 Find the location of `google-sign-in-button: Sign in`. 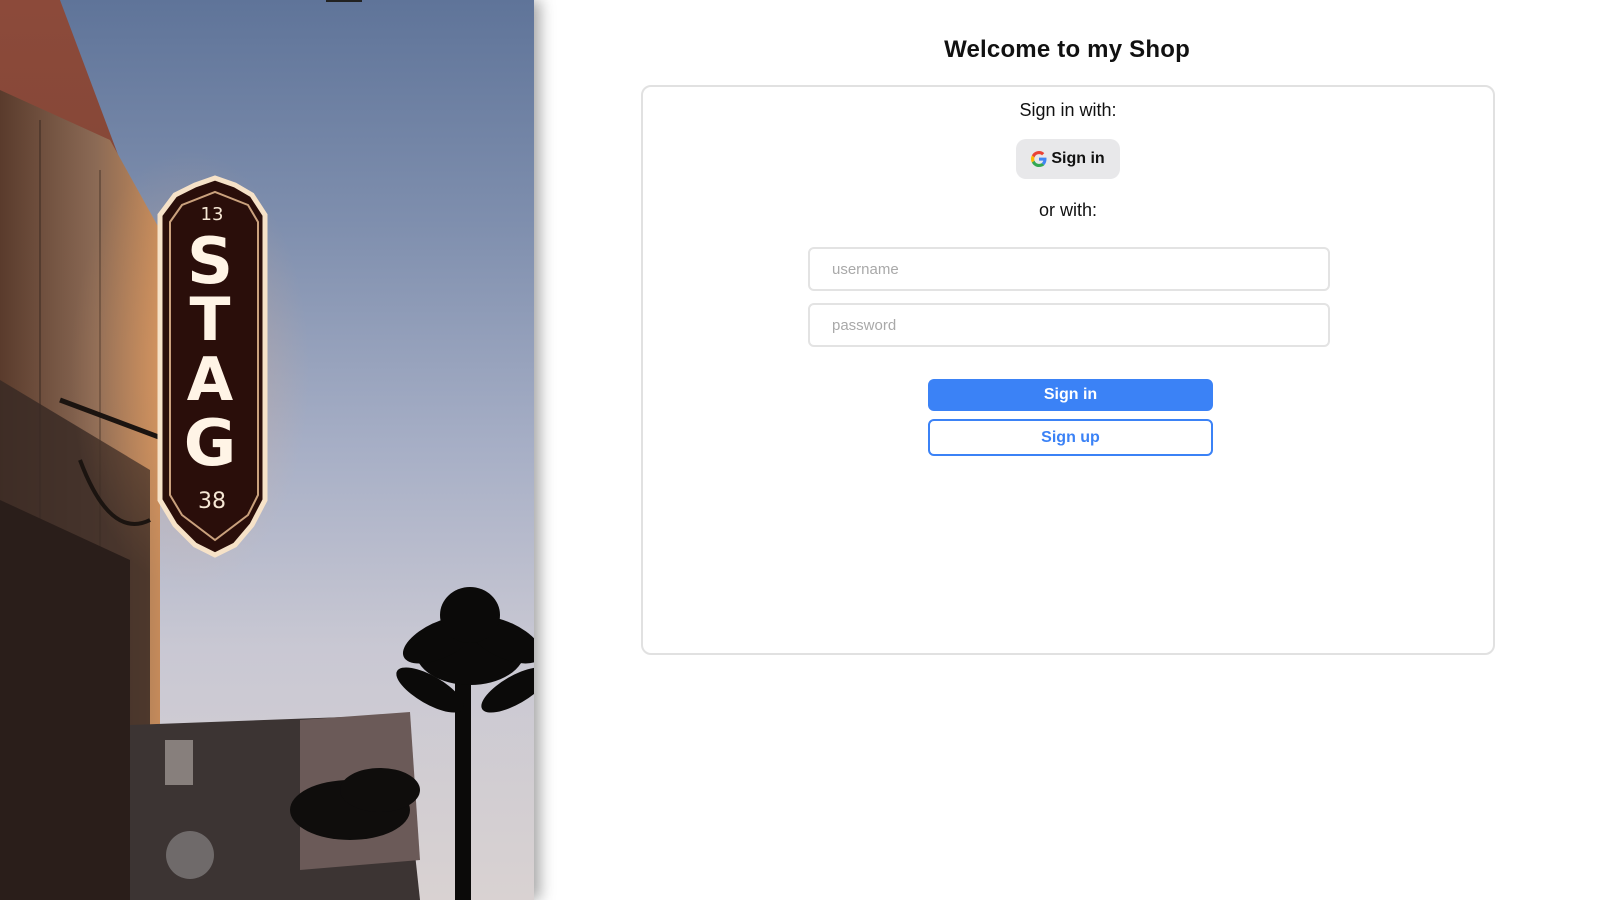

google-sign-in-button: Sign in is located at coordinates (1068, 159).